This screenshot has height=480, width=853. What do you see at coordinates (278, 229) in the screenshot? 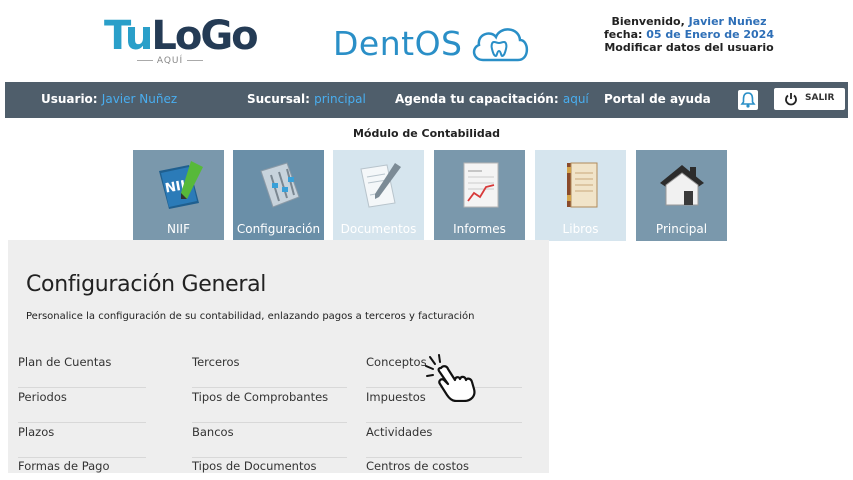
I see `tile-label: Configuración` at bounding box center [278, 229].